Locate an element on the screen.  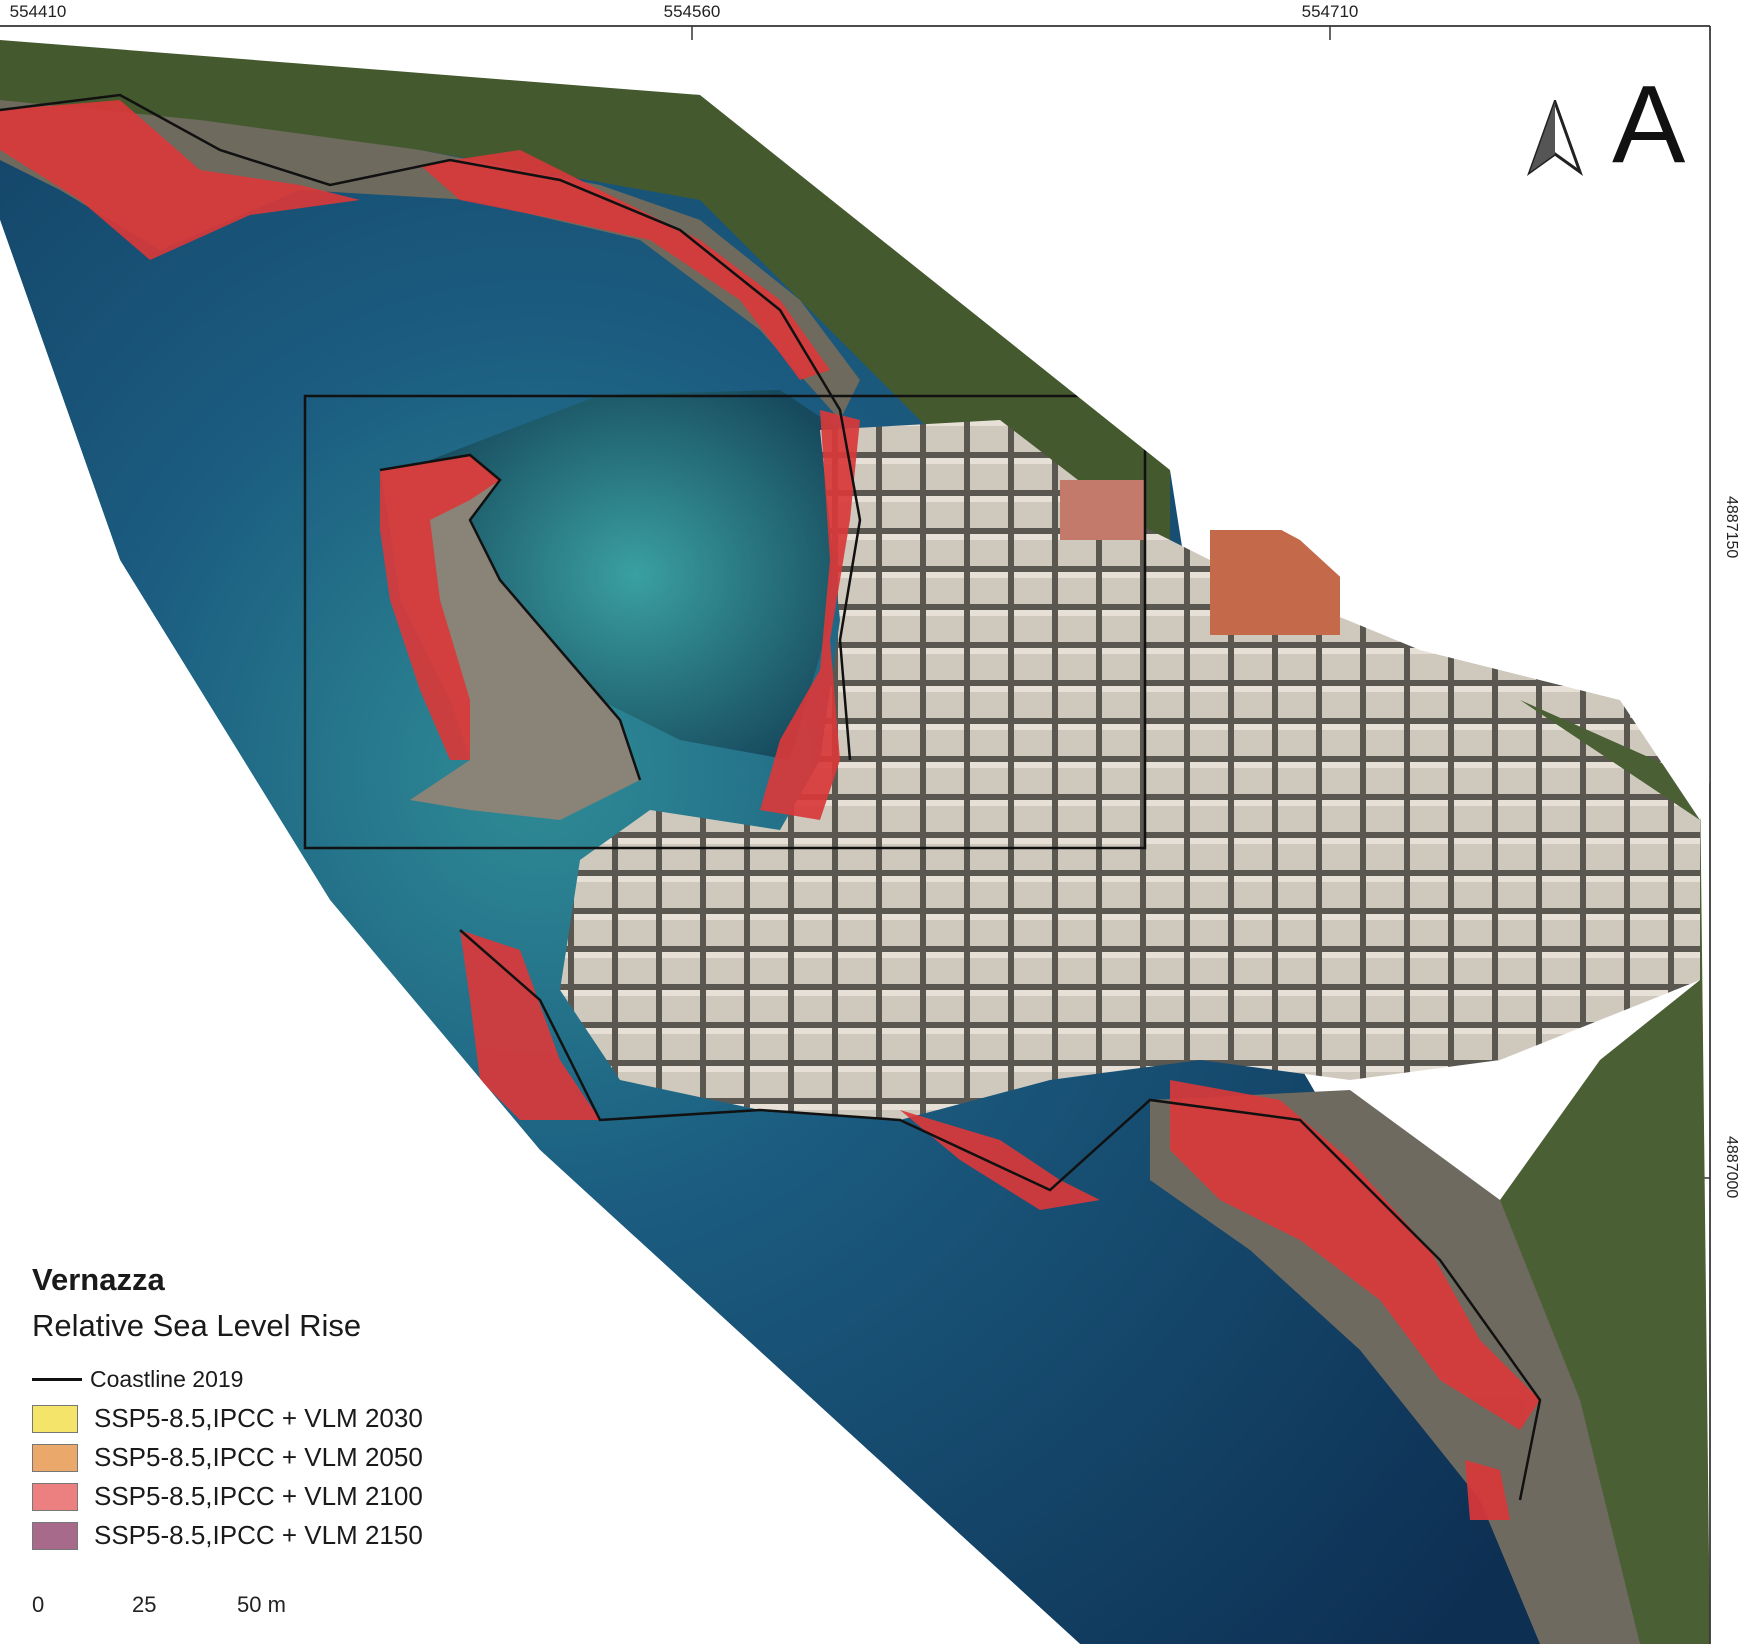
scale-tick-0: 0 is located at coordinates (38, 1604).